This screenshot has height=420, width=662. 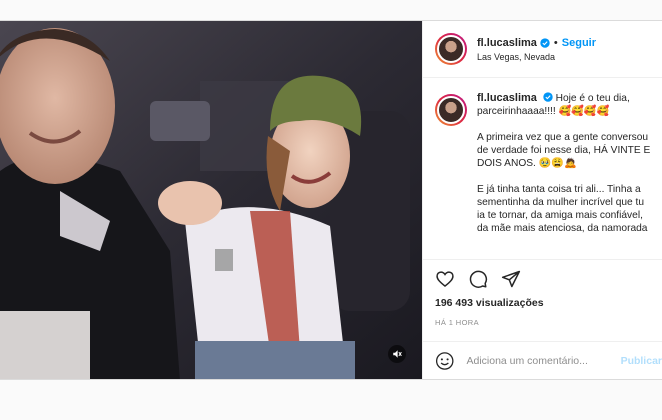 I want to click on caption-line: da mãe mais atenciosa, da namorada, so click(x=562, y=228).